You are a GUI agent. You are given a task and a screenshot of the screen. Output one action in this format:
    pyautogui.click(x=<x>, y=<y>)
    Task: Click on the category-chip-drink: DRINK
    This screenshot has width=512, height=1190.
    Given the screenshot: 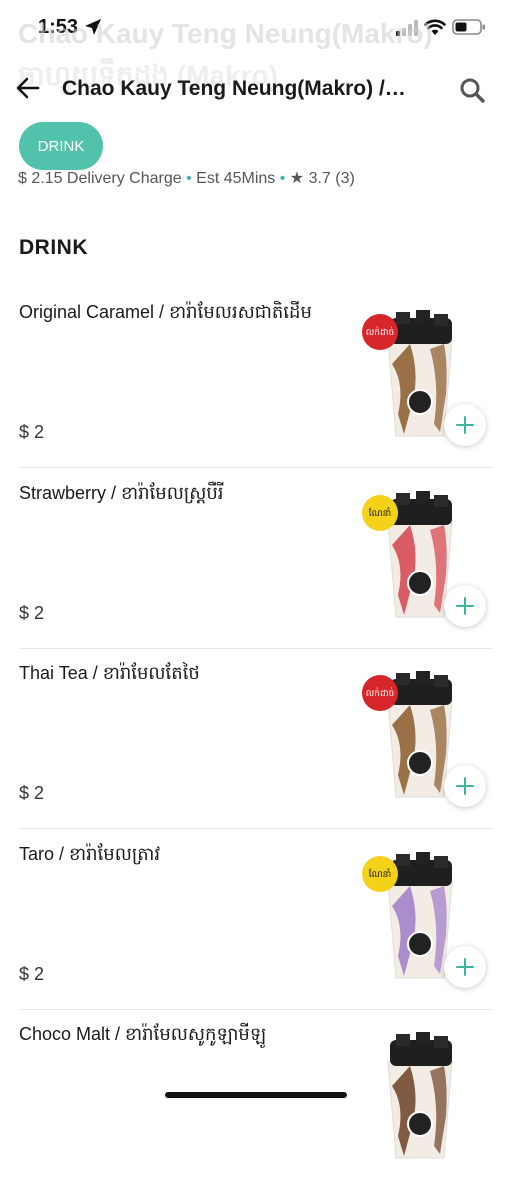 What is the action you would take?
    pyautogui.click(x=61, y=146)
    